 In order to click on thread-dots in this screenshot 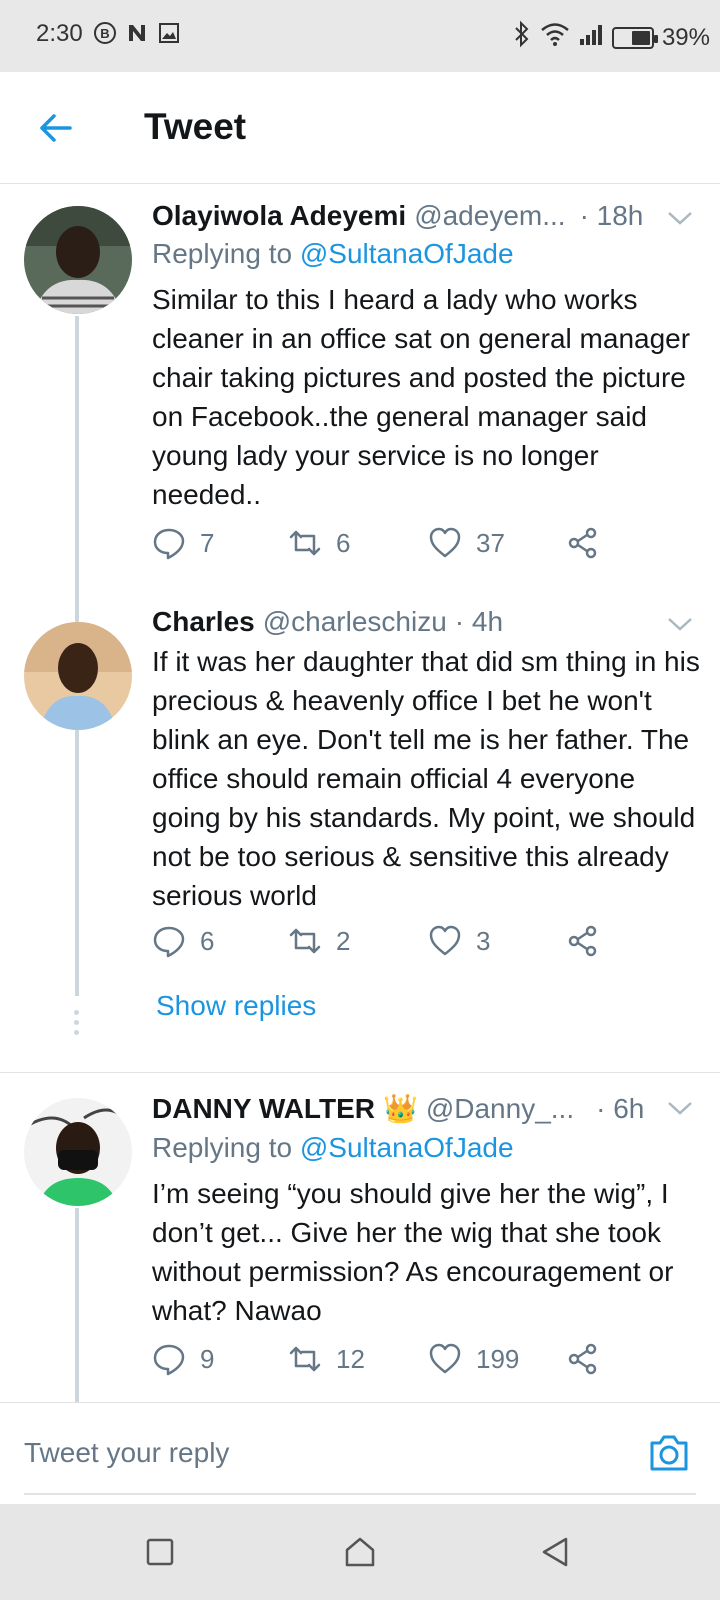, I will do `click(77, 1025)`.